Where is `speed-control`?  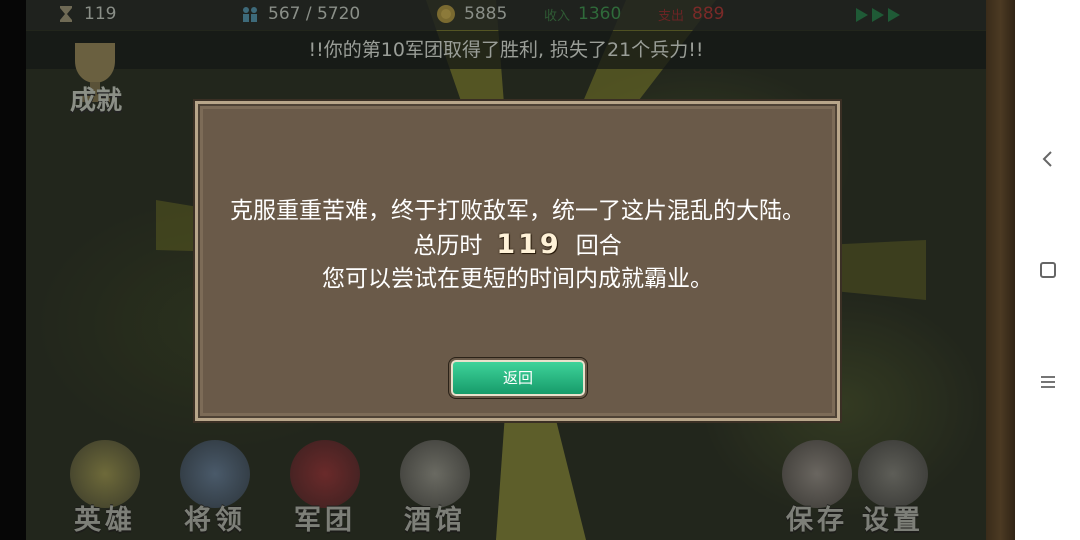
speed-control is located at coordinates (879, 15).